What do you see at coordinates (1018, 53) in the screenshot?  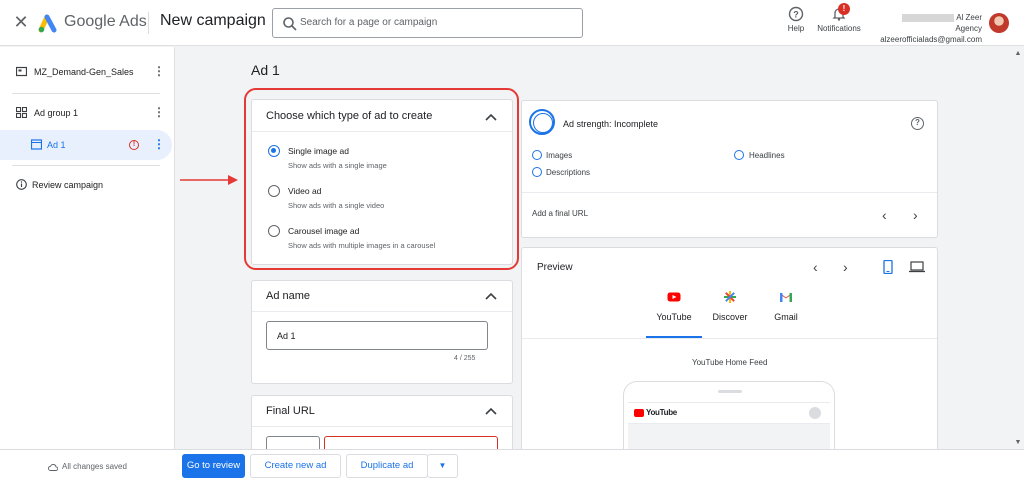 I see `scroll-up-icon: ▲` at bounding box center [1018, 53].